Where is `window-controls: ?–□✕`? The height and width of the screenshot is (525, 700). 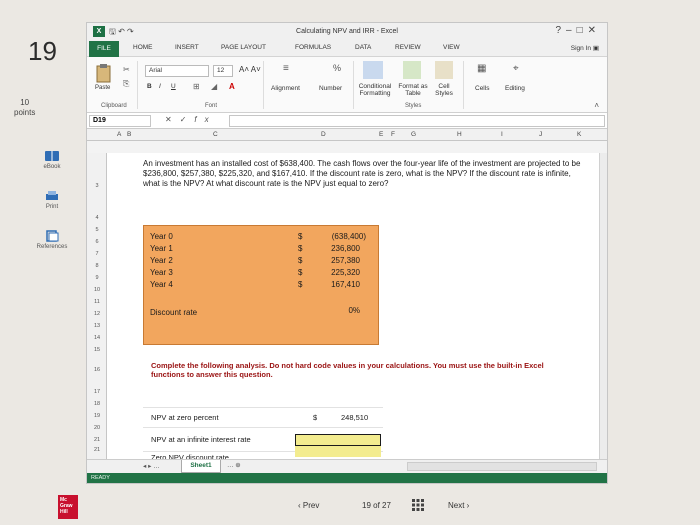
window-controls: ?–□✕ is located at coordinates (578, 30).